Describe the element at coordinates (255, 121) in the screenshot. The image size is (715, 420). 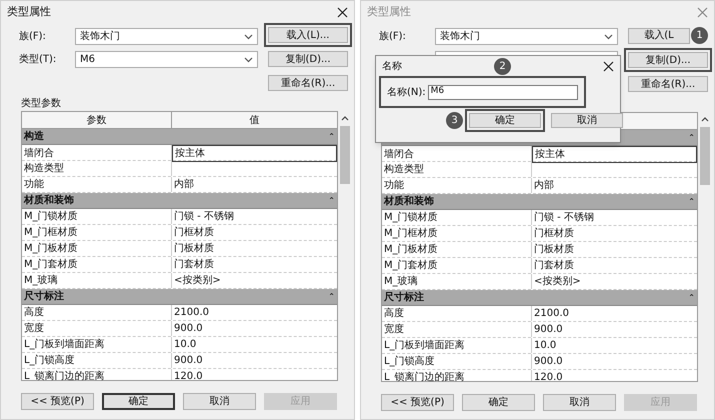
I see `column-header: 值` at that location.